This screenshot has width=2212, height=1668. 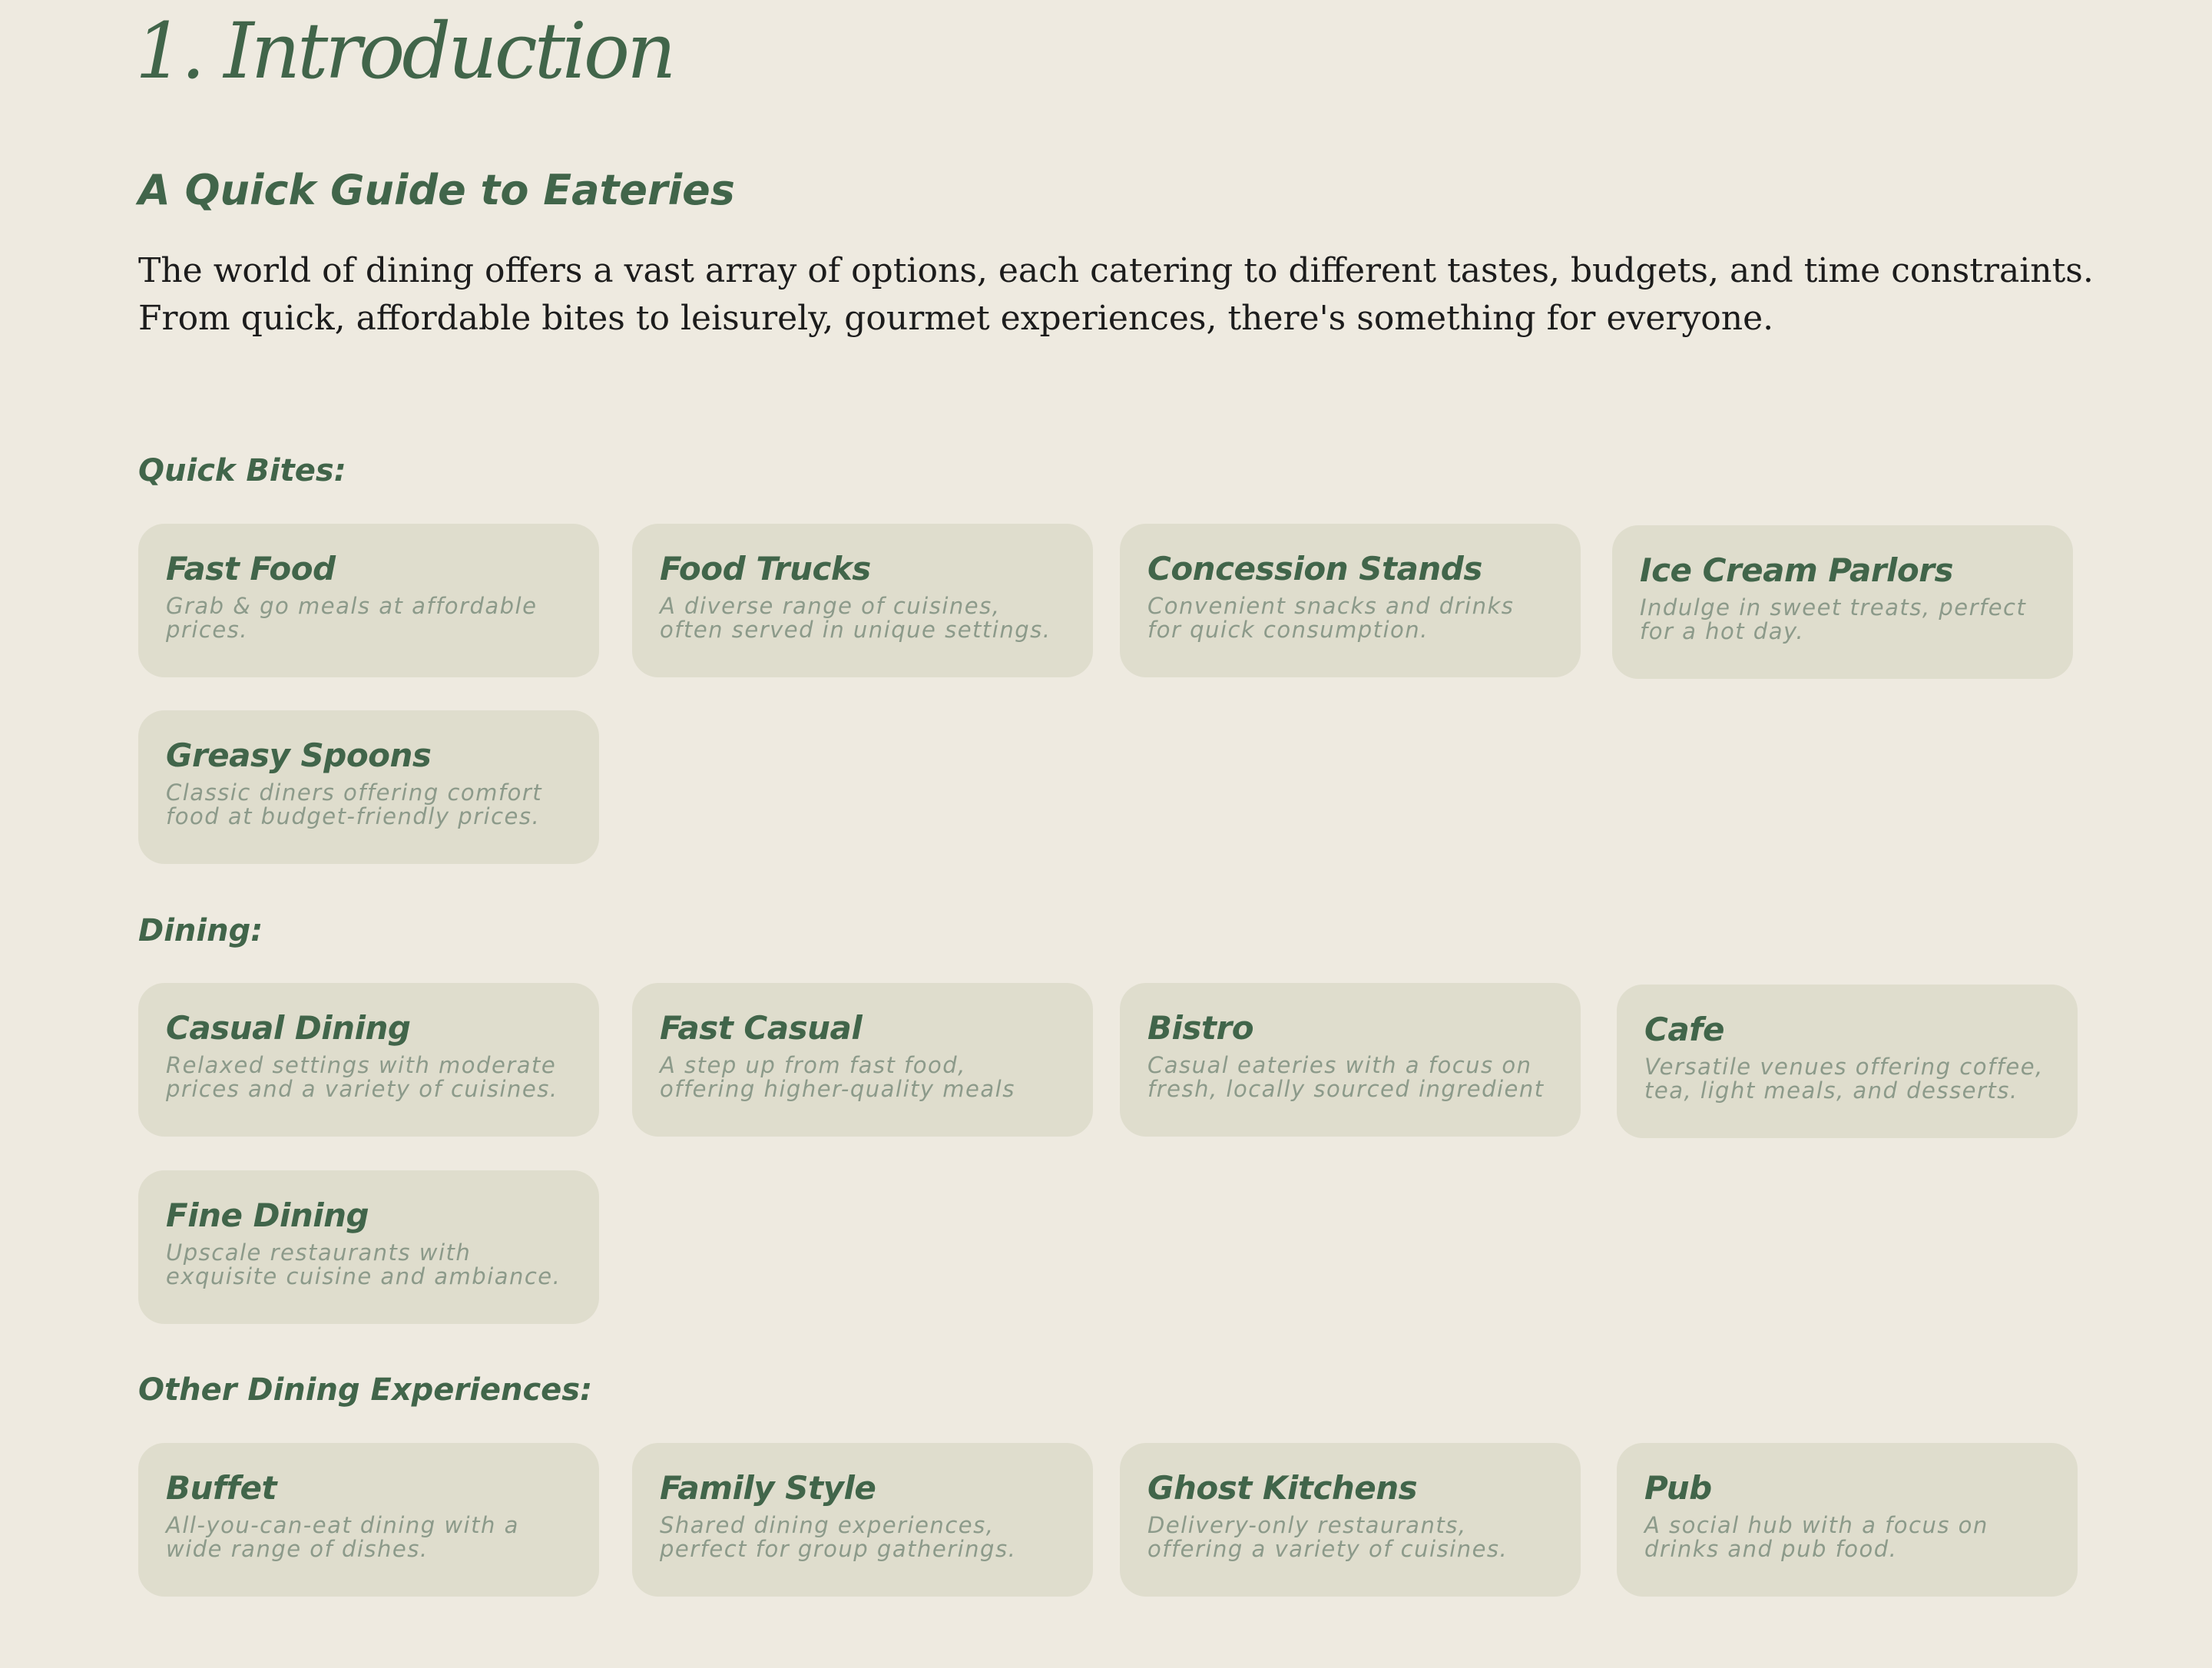 I want to click on card-title: Fine Dining, so click(x=267, y=1215).